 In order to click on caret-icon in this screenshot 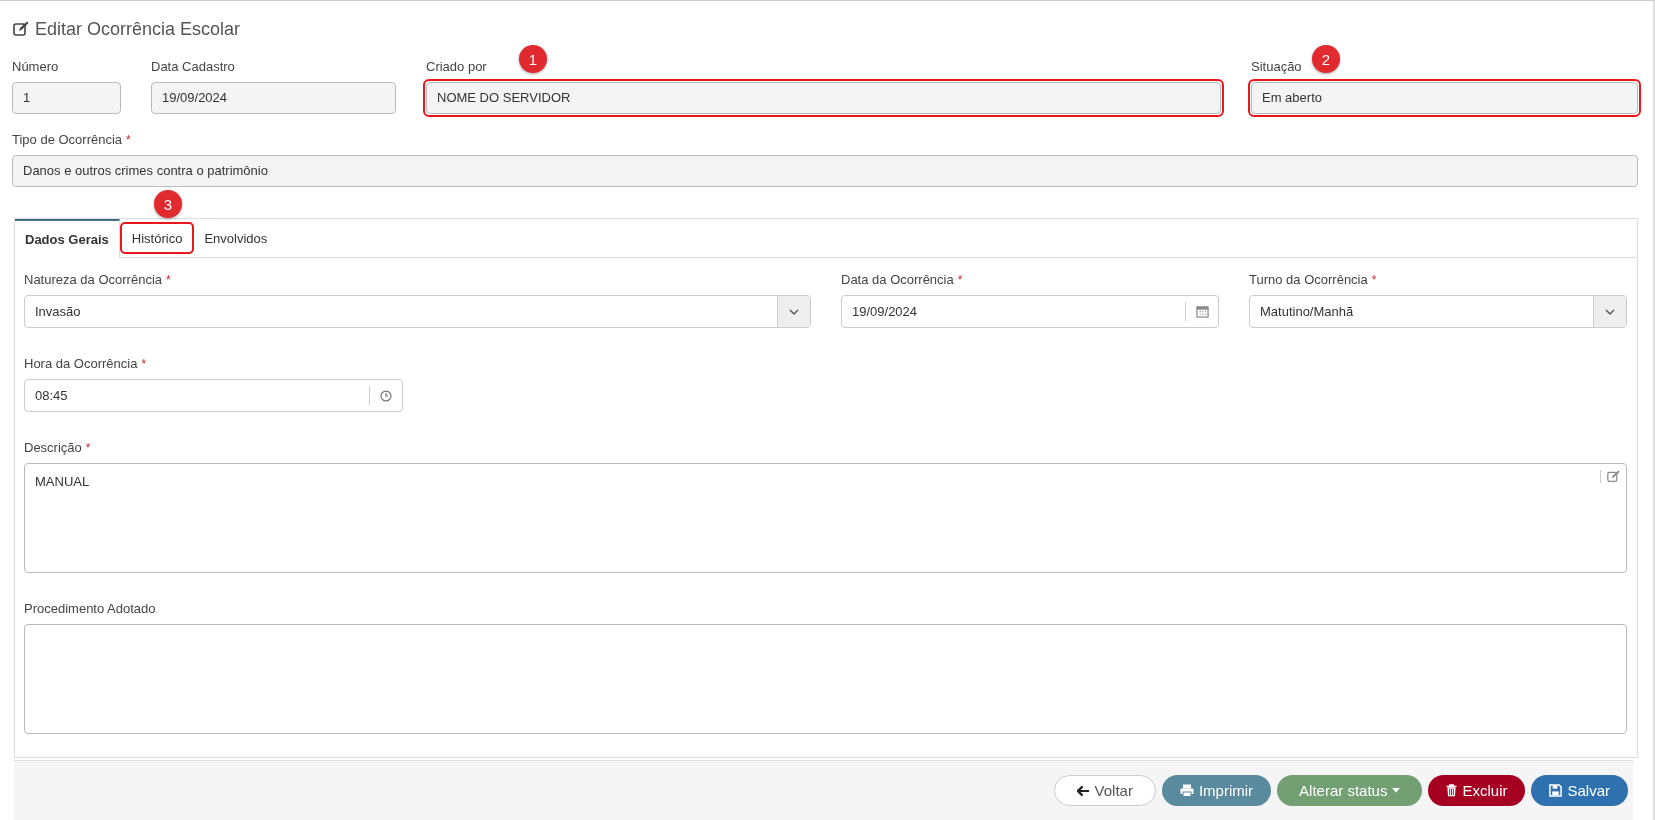, I will do `click(1396, 790)`.